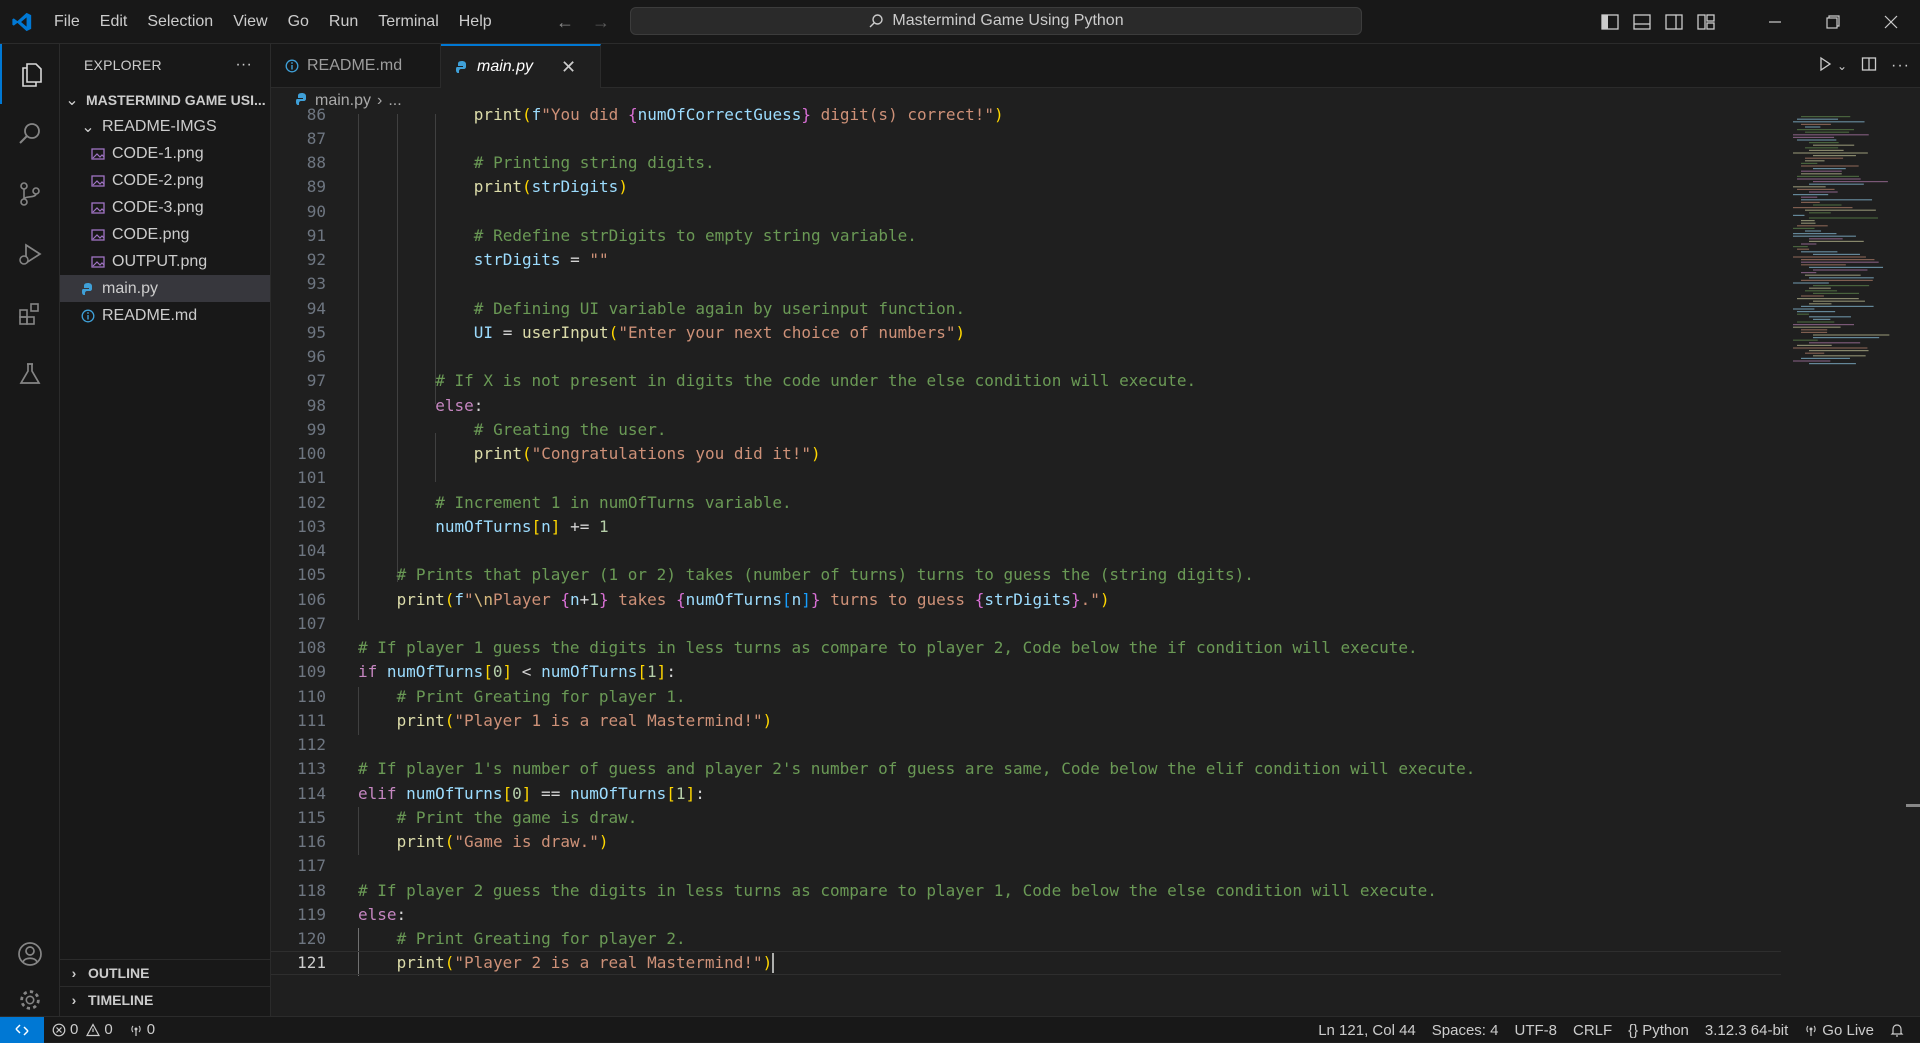 The width and height of the screenshot is (1920, 1043). I want to click on menu-terminal: Terminal, so click(408, 22).